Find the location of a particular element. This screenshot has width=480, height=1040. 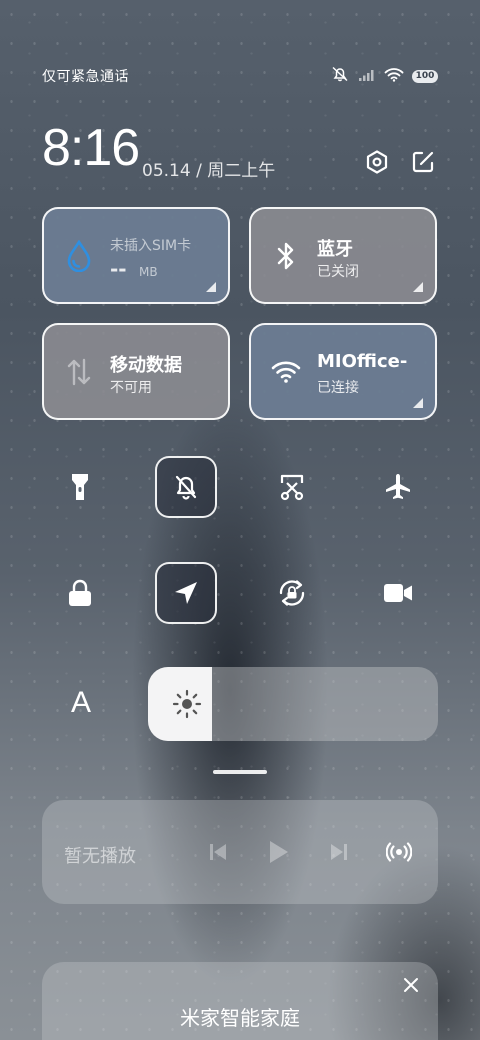

audio-output-icon is located at coordinates (399, 852).